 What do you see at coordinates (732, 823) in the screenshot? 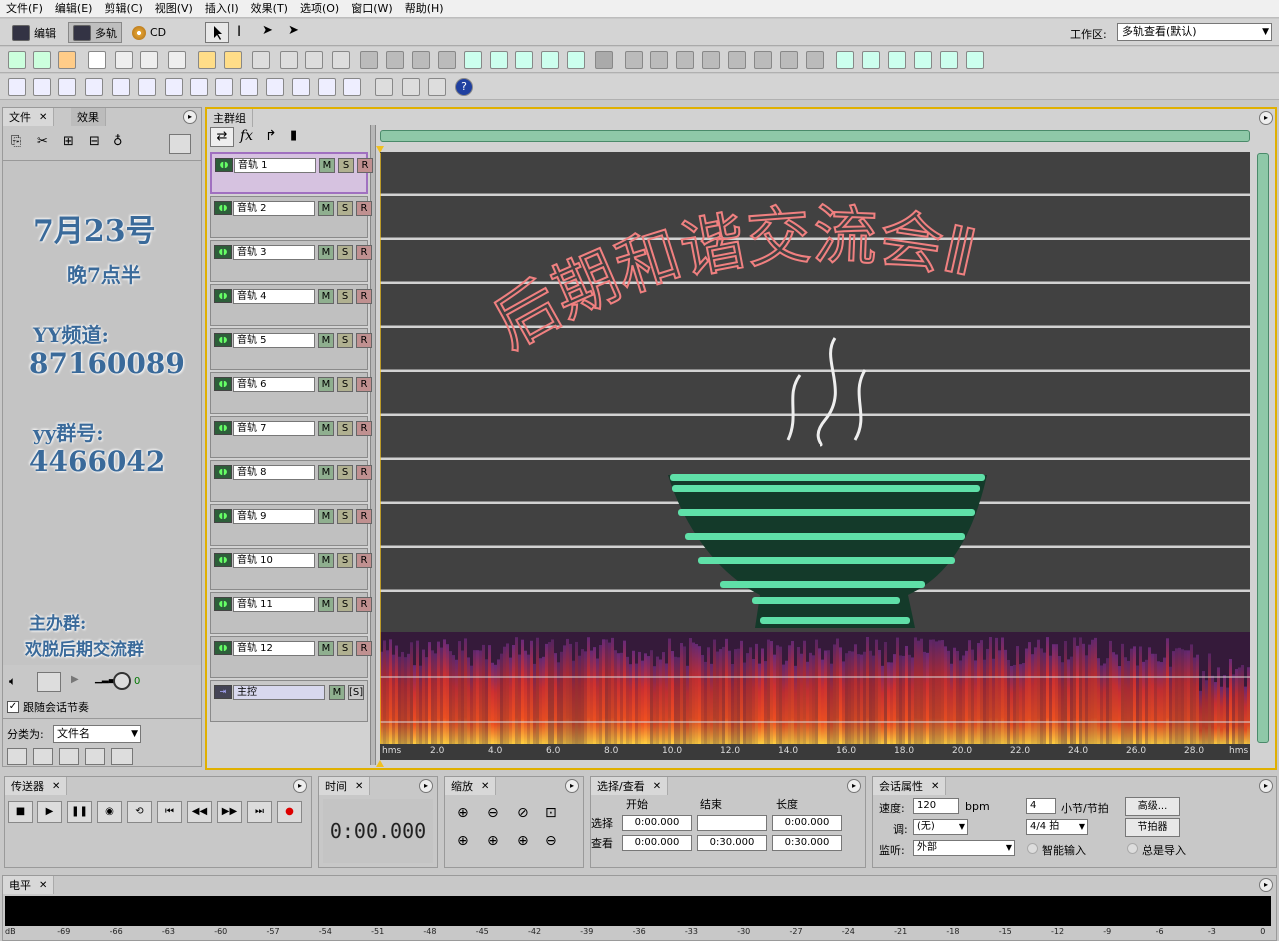
I see `selection-end-field` at bounding box center [732, 823].